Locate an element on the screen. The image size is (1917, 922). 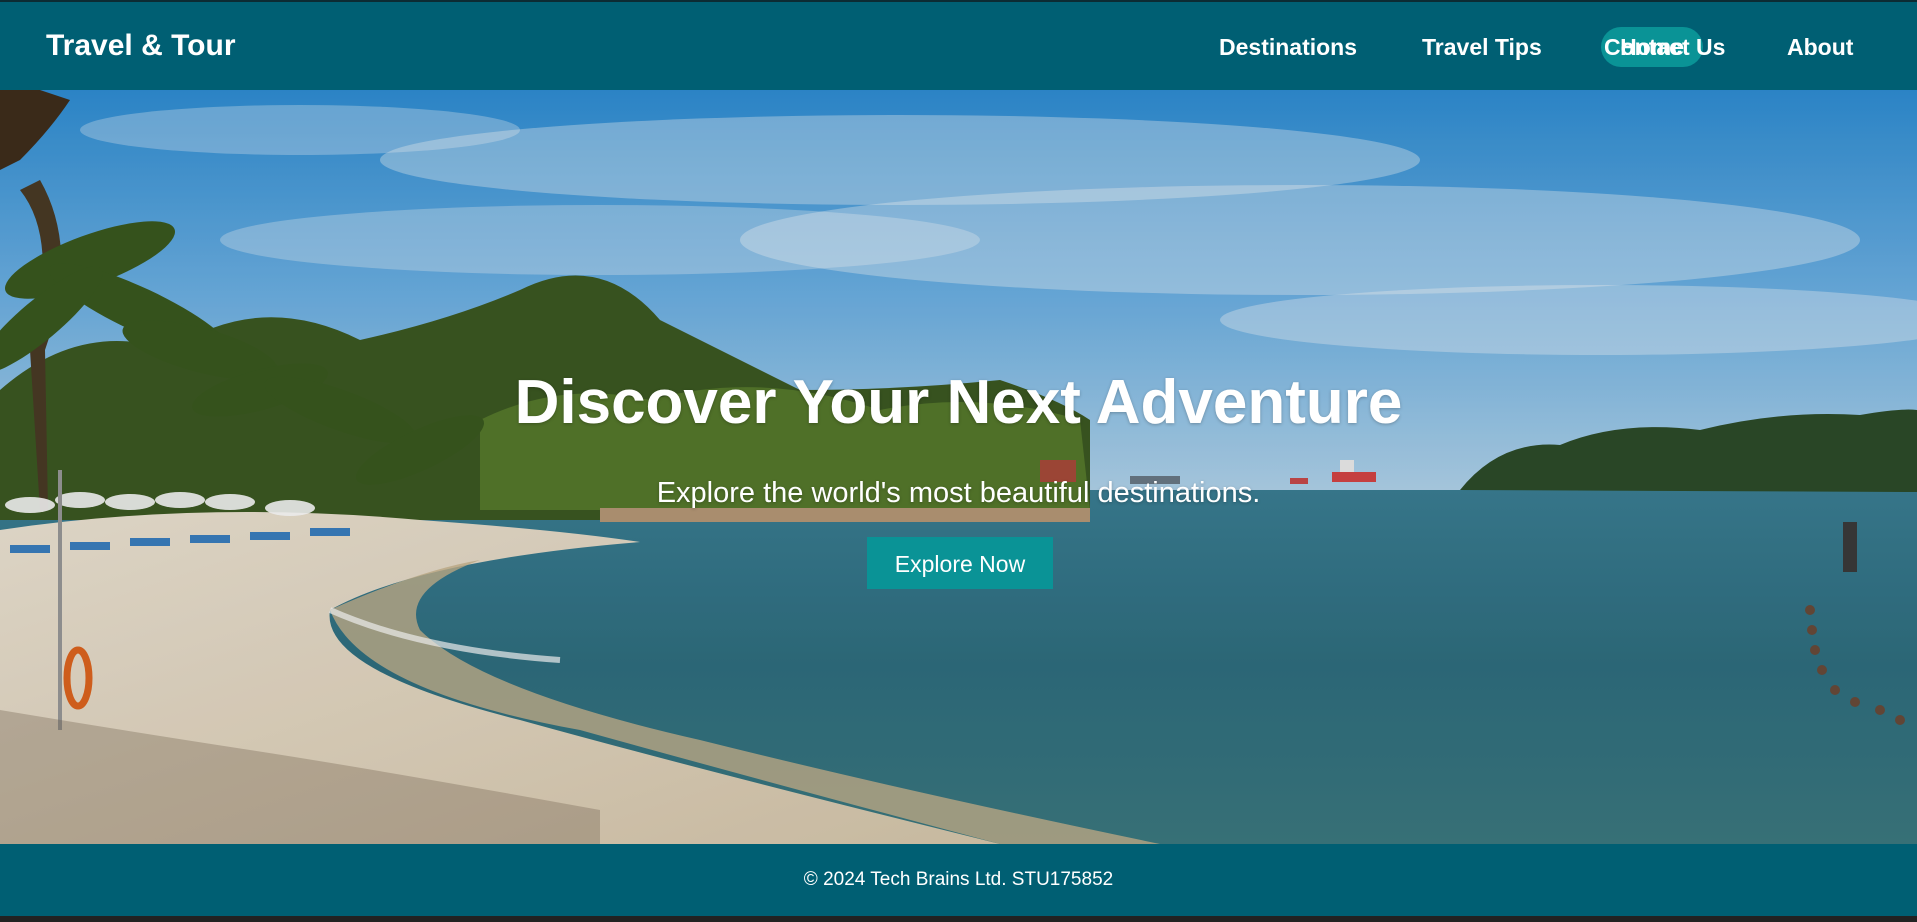
brand-logo: Travel & Tour is located at coordinates (141, 46).